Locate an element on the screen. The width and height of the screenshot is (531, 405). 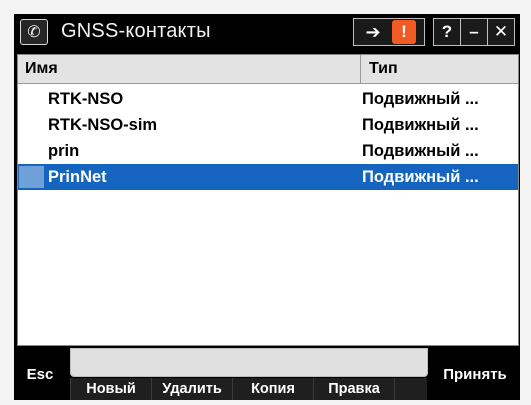
list-header: Имя Тип is located at coordinates (268, 69).